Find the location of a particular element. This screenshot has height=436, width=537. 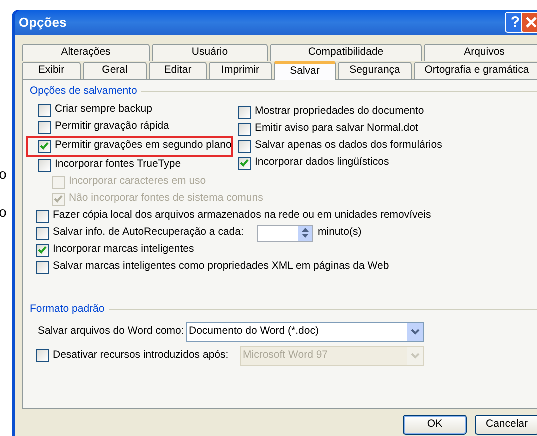

checkbox-label: Incorporar dados lingüísticos is located at coordinates (322, 162).